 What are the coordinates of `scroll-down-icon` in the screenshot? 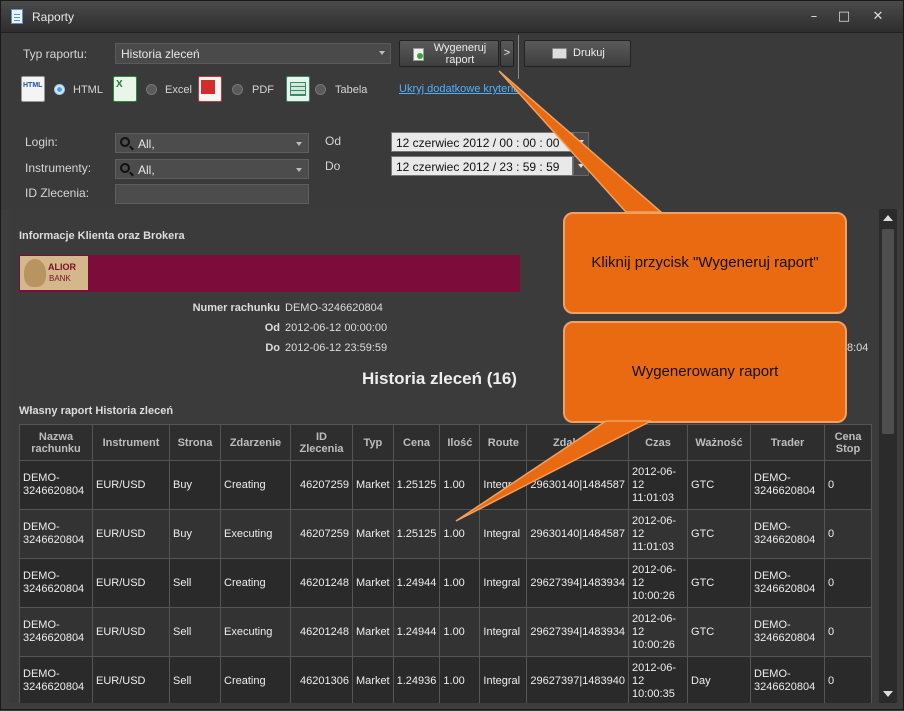 It's located at (888, 694).